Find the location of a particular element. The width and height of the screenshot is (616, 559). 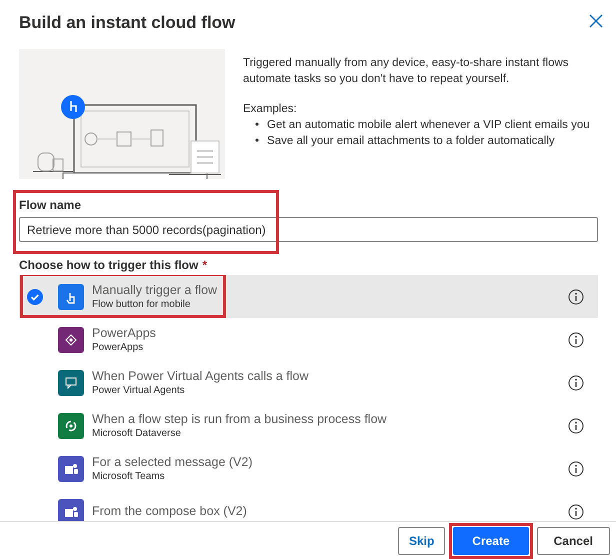

trigger-title: PowerApps is located at coordinates (124, 333).